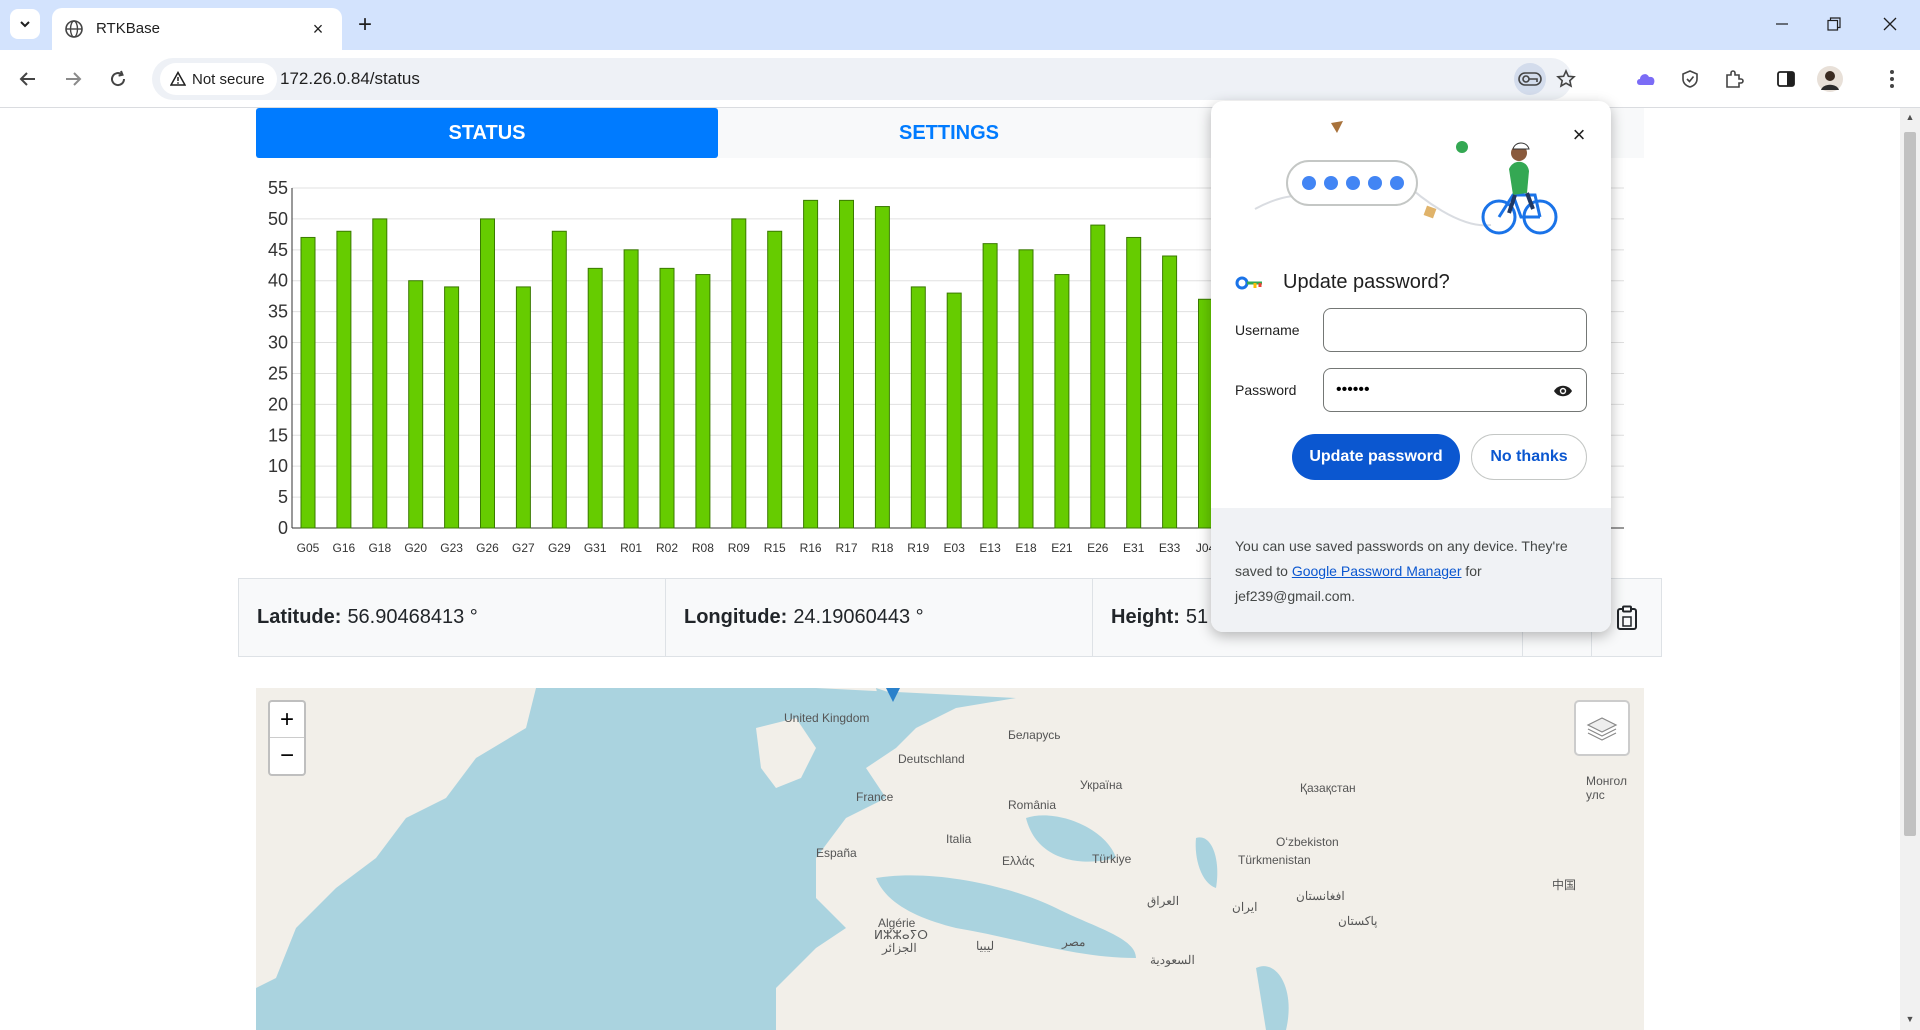 This screenshot has height=1030, width=1920. Describe the element at coordinates (487, 373) in the screenshot. I see `bar-G26` at that location.